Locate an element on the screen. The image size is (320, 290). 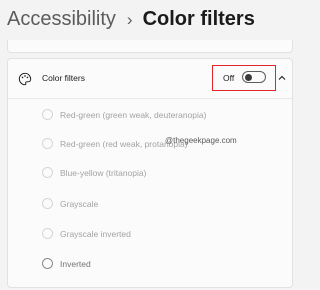
option-label: Blue-yellow (tritanopia) is located at coordinates (103, 172).